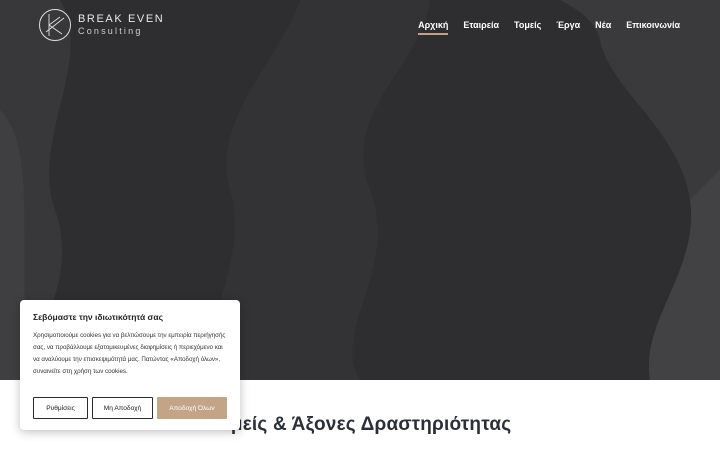 The width and height of the screenshot is (720, 450). What do you see at coordinates (653, 27) in the screenshot?
I see `nav-item-contact: Επικοινωνία` at bounding box center [653, 27].